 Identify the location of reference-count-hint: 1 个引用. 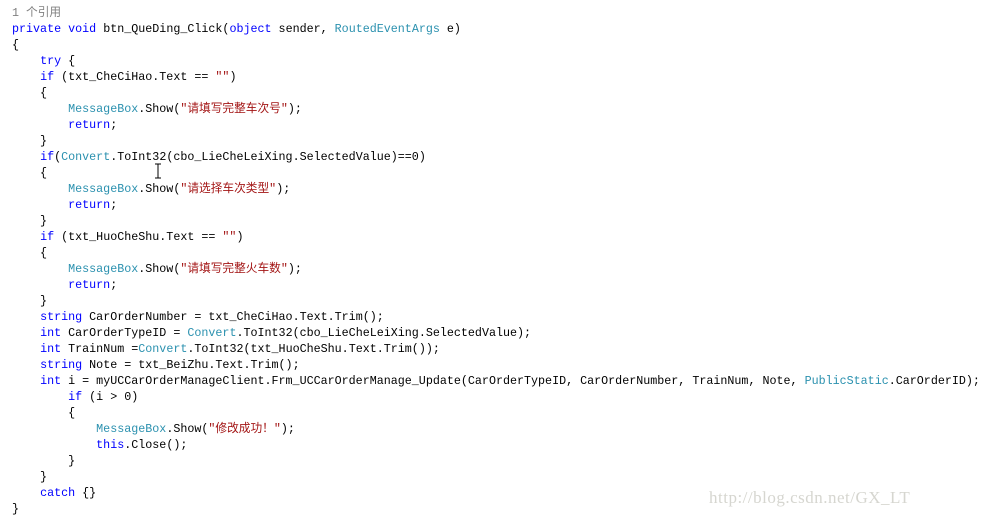
(496, 13).